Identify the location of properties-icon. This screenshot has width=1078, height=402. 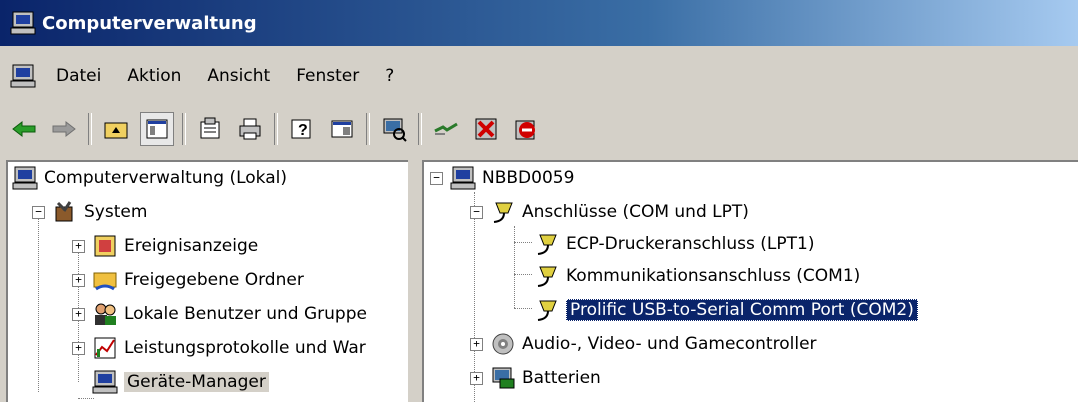
(210, 129).